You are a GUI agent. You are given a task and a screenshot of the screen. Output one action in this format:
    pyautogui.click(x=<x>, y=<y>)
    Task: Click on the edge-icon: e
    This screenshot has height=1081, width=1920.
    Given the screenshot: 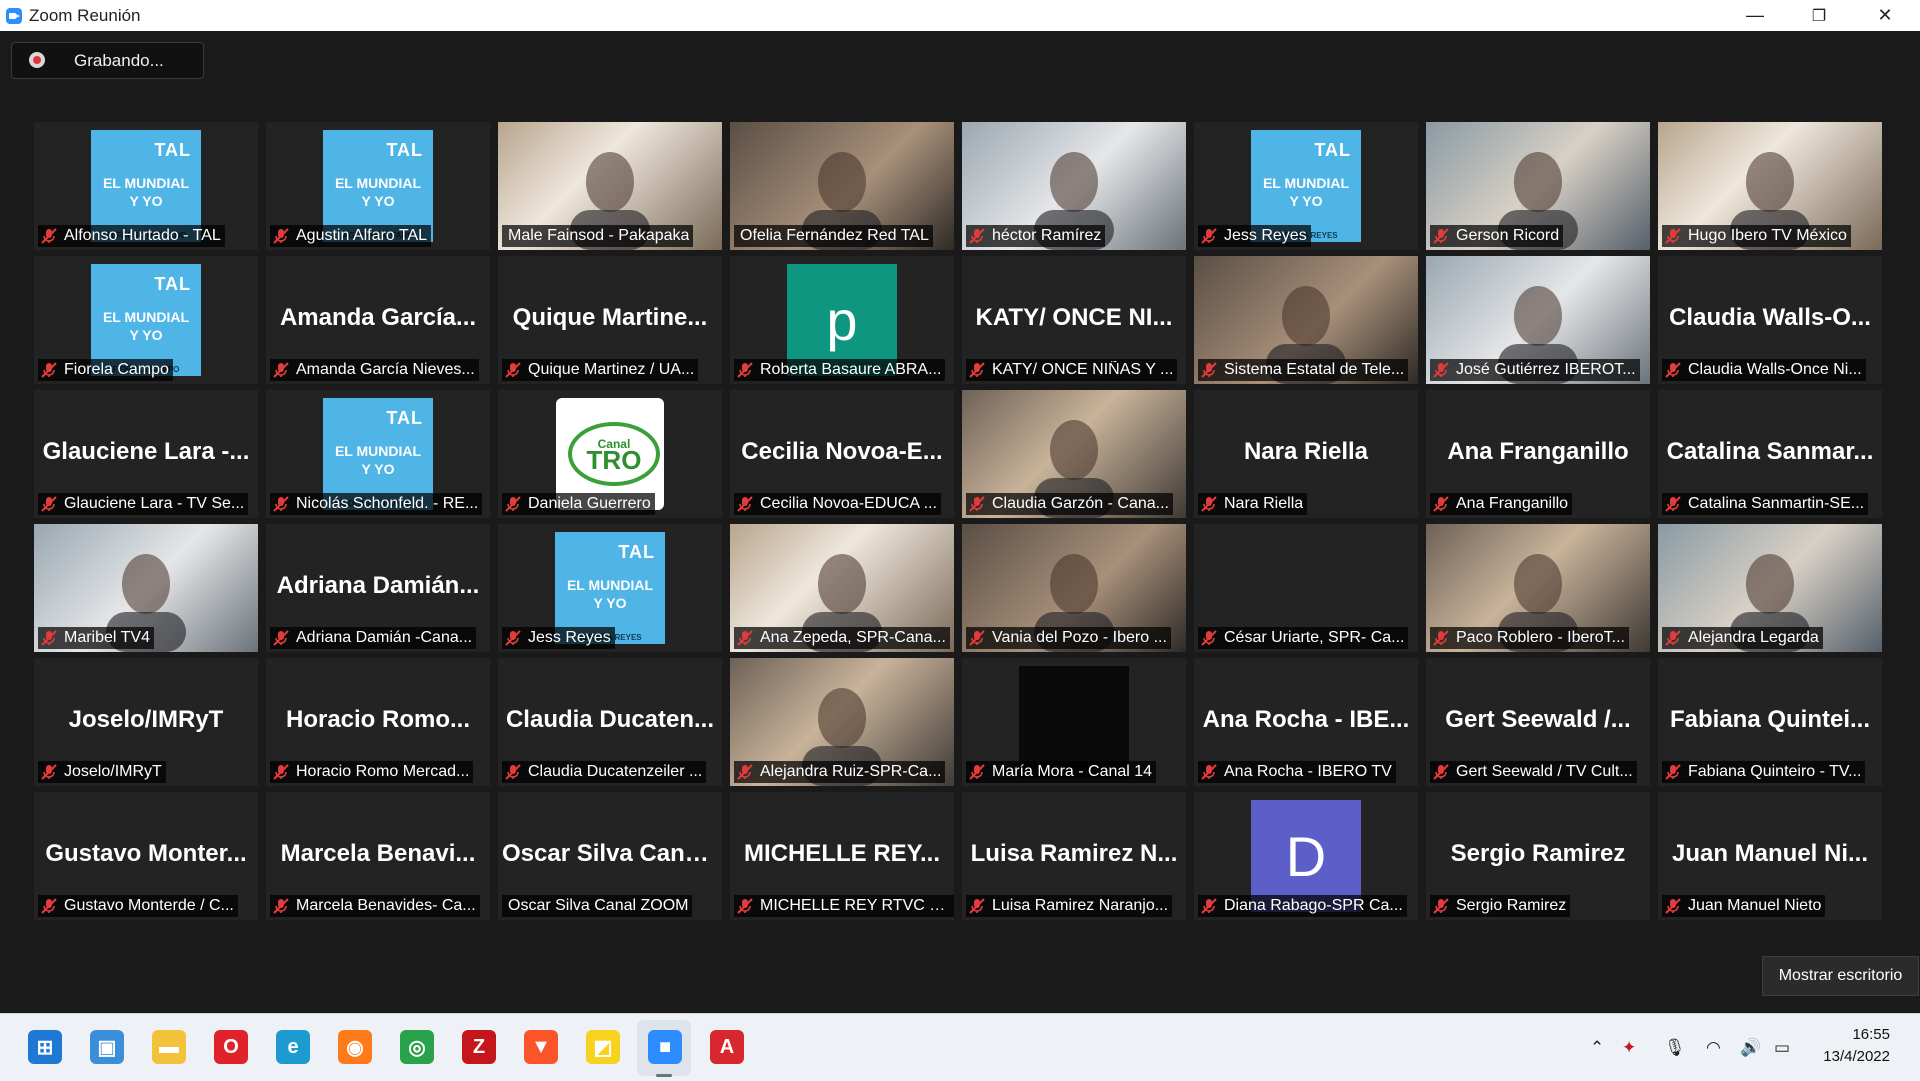 What is the action you would take?
    pyautogui.click(x=293, y=1047)
    